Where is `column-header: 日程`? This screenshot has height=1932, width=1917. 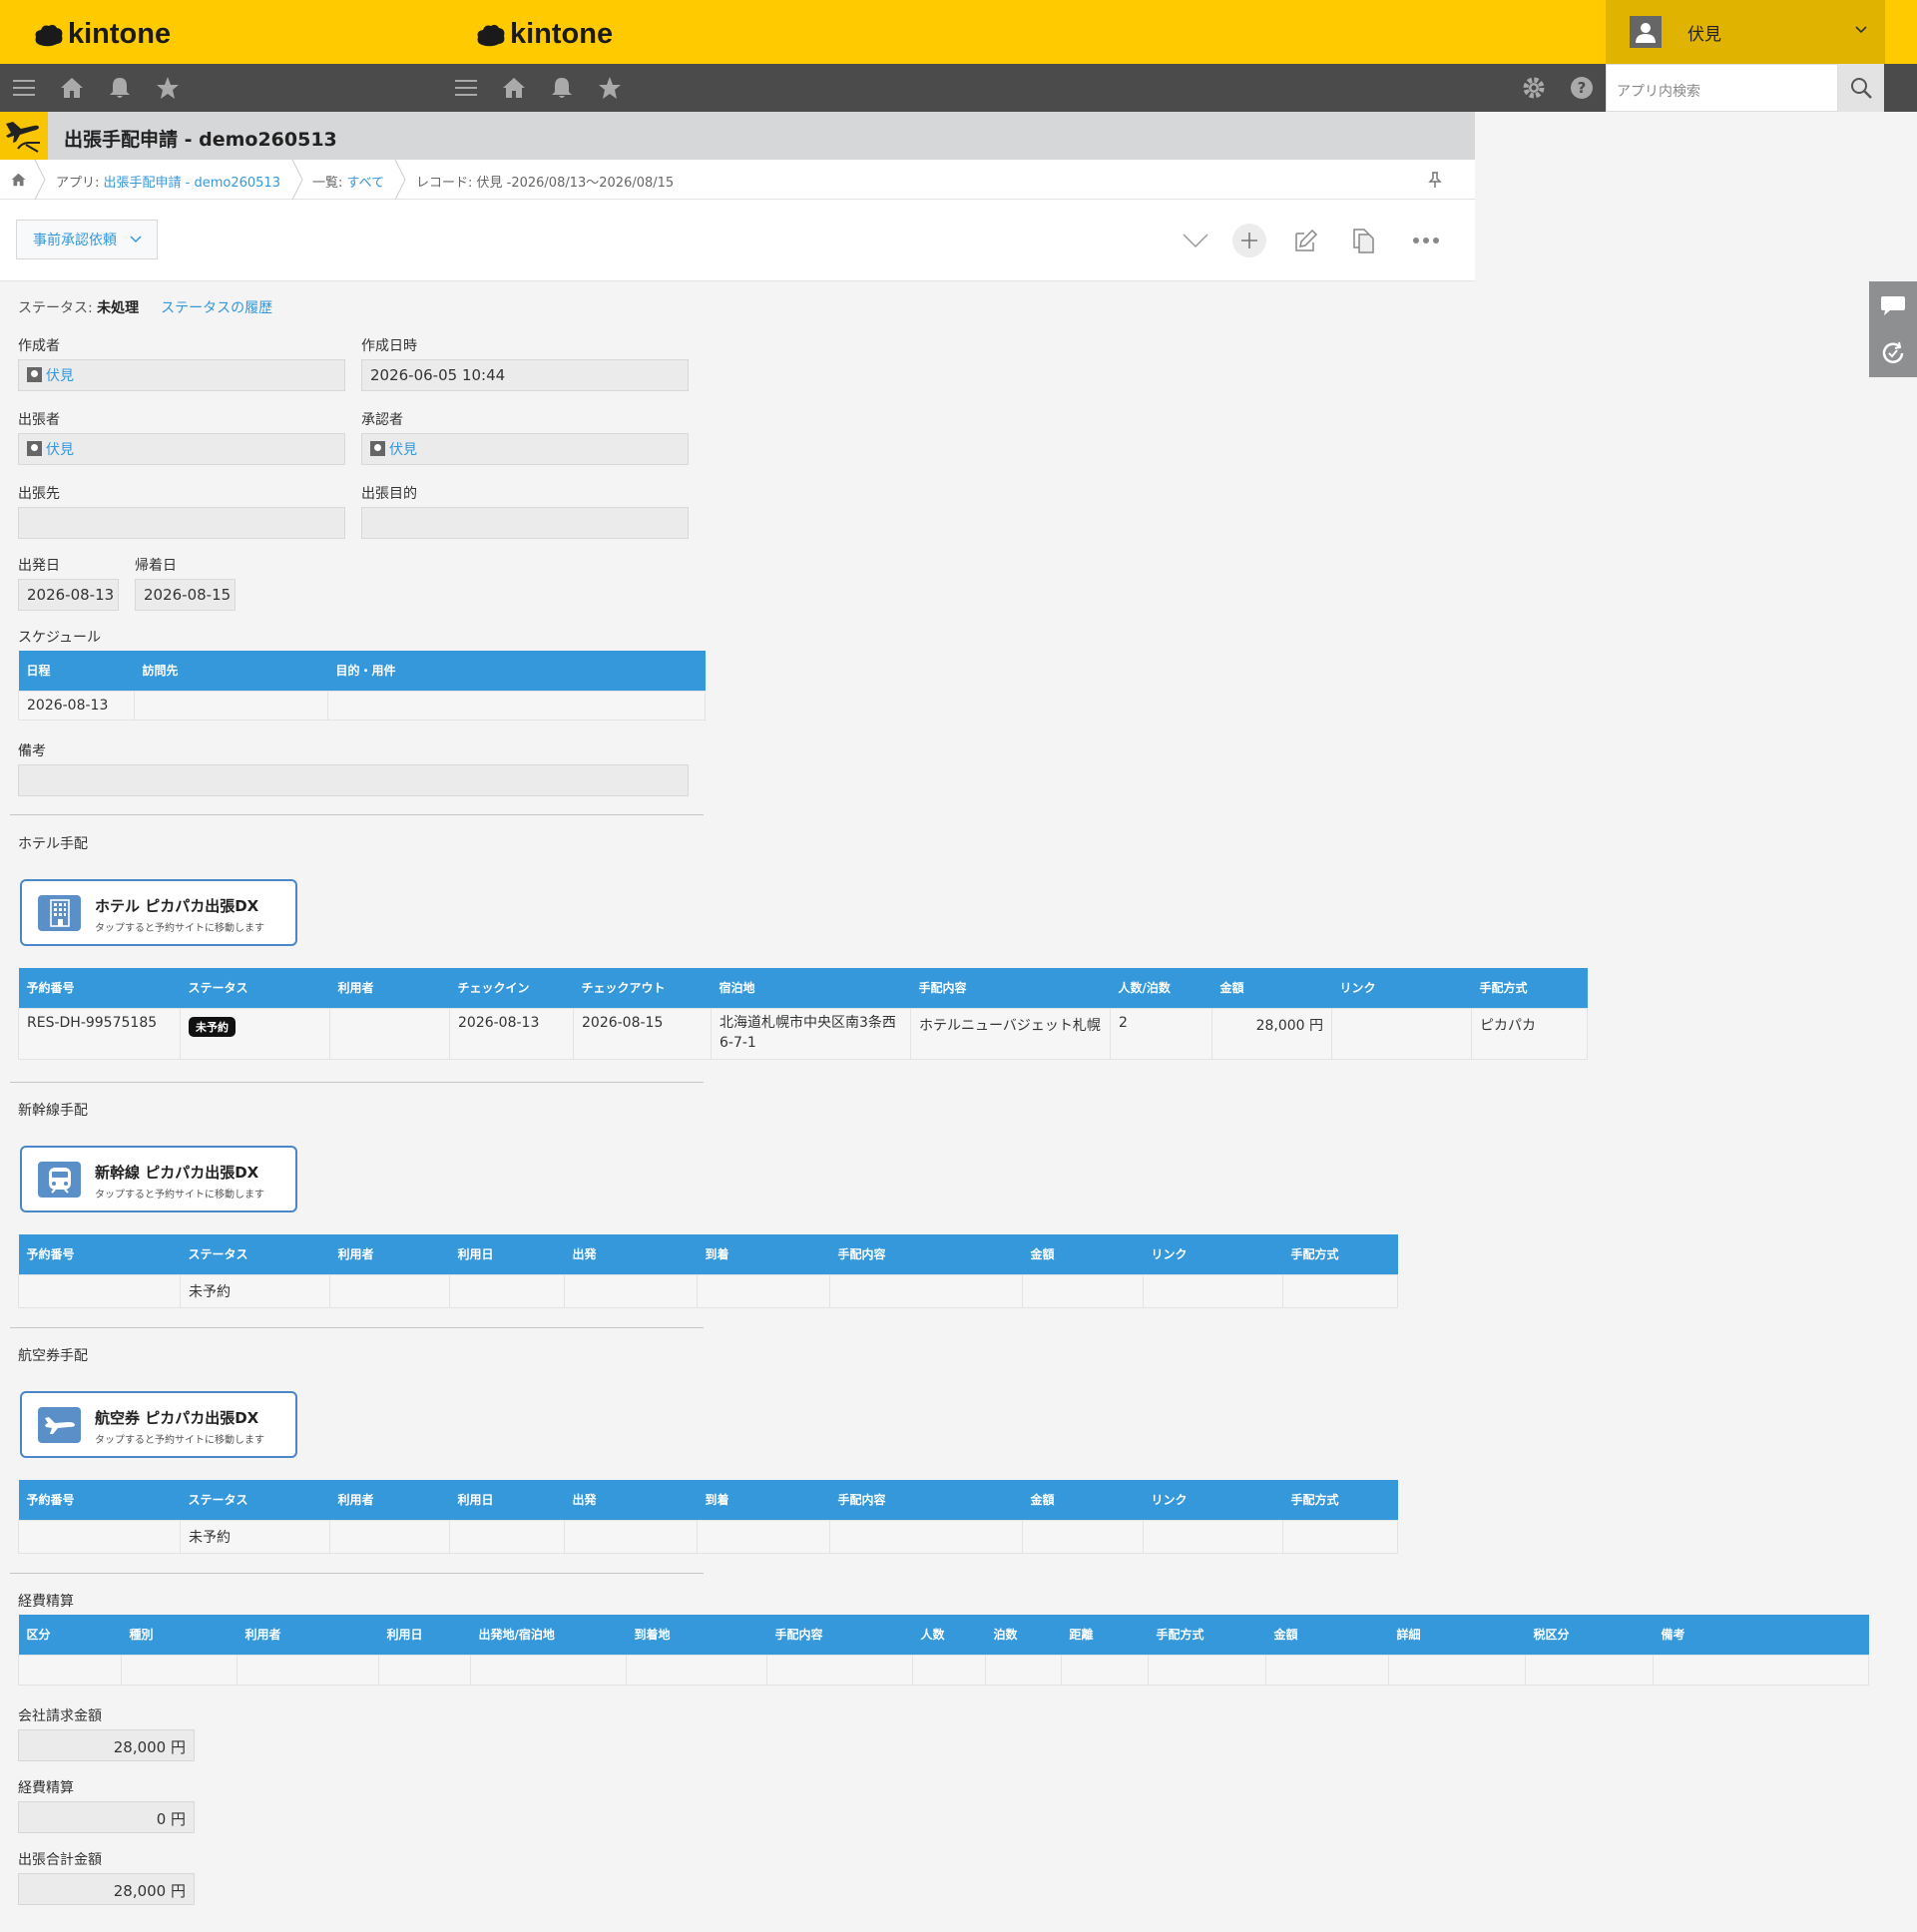 column-header: 日程 is located at coordinates (76, 671).